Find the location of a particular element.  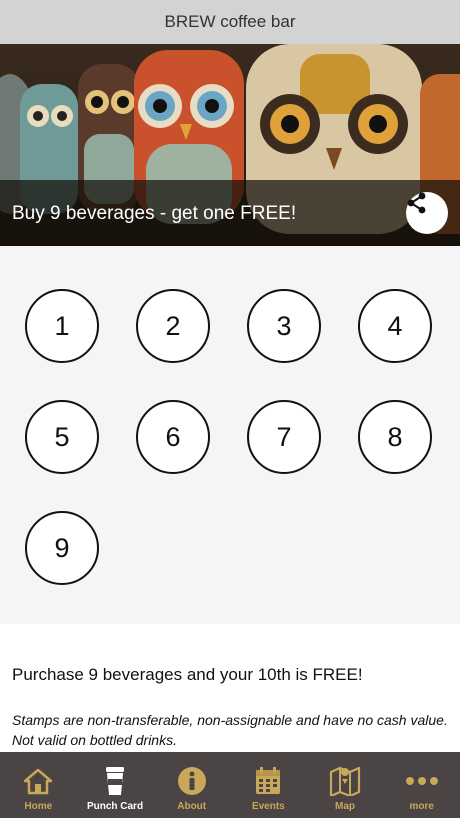

punch-stamp-8: 8 is located at coordinates (395, 437).